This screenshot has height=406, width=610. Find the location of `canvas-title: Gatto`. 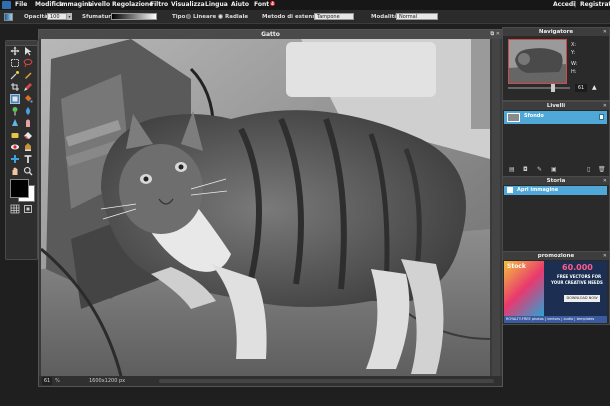

canvas-title: Gatto is located at coordinates (270, 34).